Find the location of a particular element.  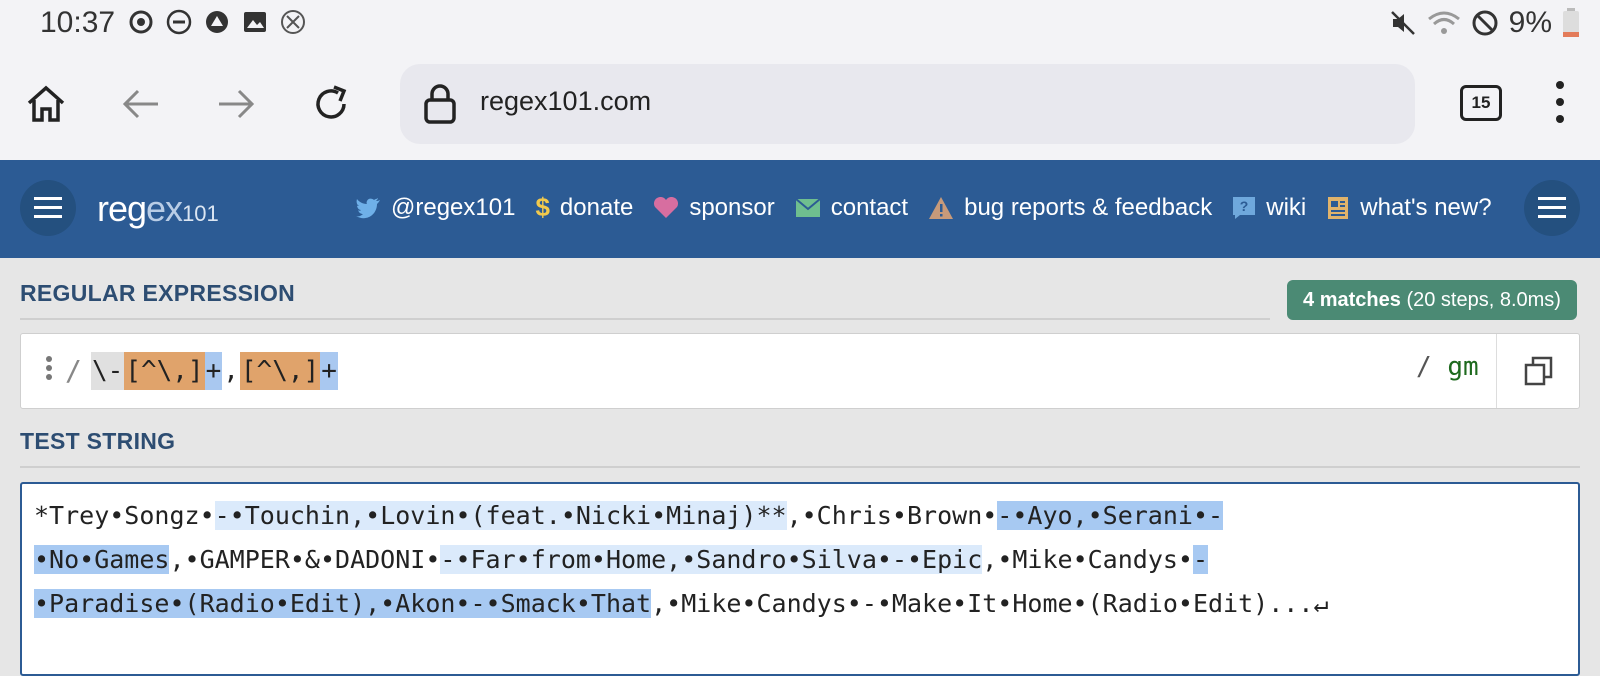

regex101-logo: regex101 is located at coordinates (158, 209).